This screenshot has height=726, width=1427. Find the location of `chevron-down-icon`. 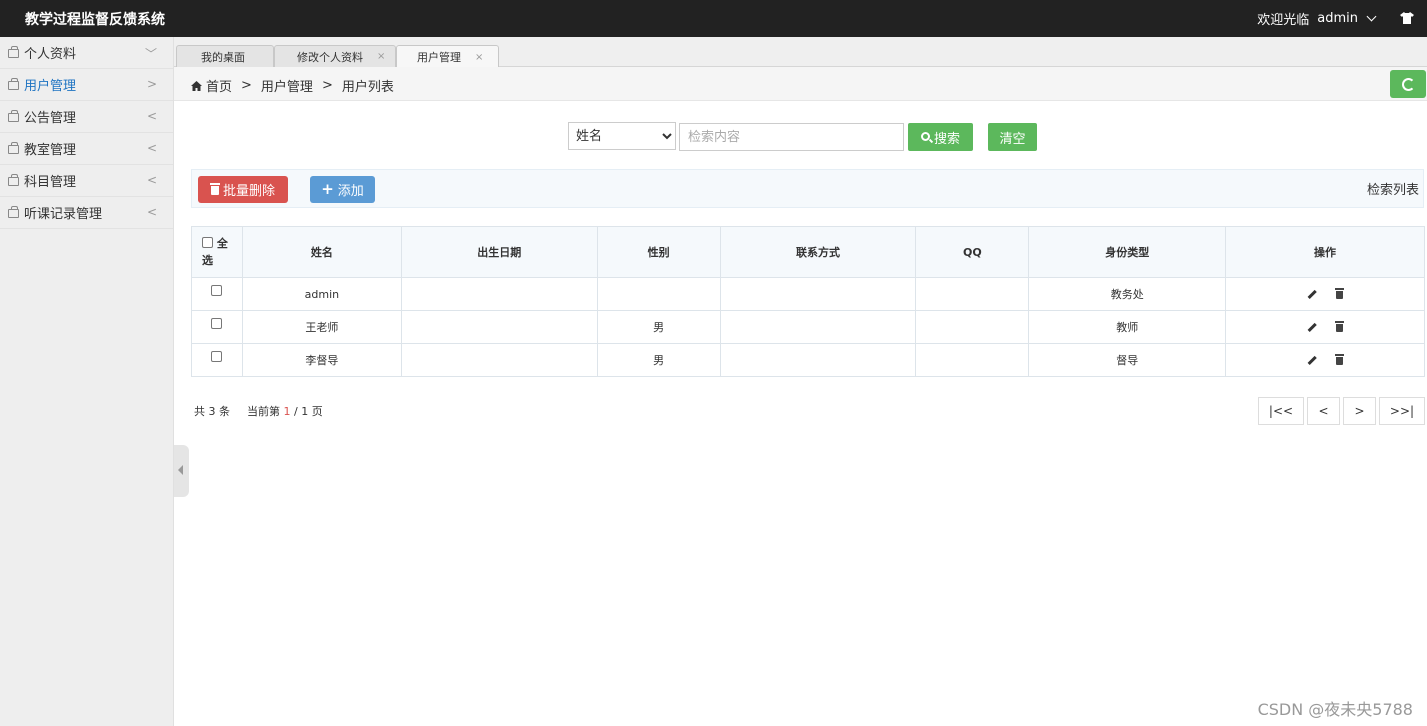

chevron-down-icon is located at coordinates (1371, 16).